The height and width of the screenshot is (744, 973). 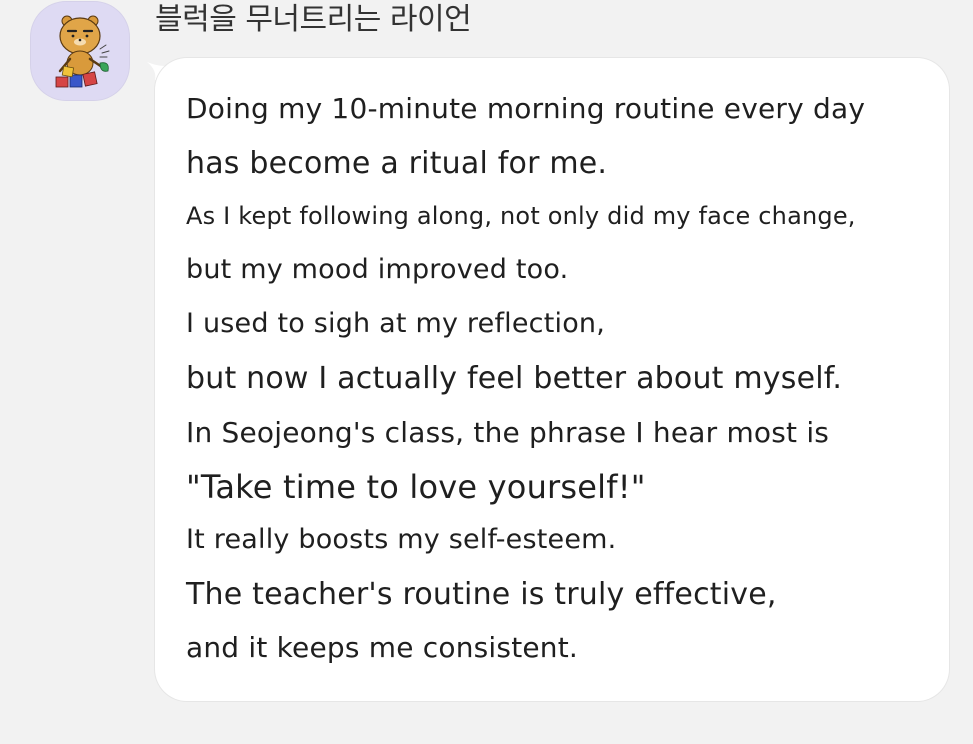 I want to click on message-line: has become a ritual for me., so click(x=397, y=163).